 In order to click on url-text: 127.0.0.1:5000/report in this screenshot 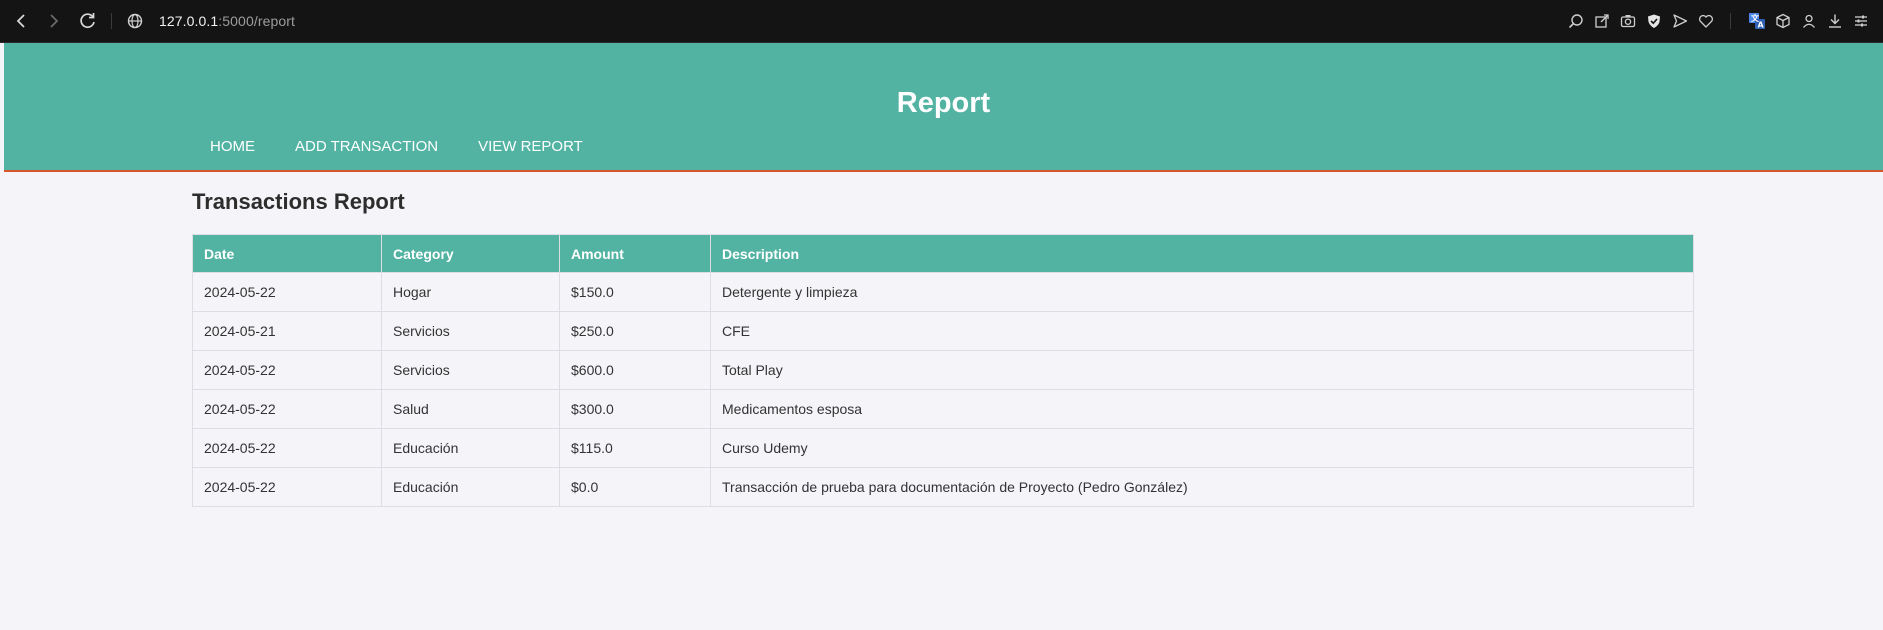, I will do `click(227, 21)`.